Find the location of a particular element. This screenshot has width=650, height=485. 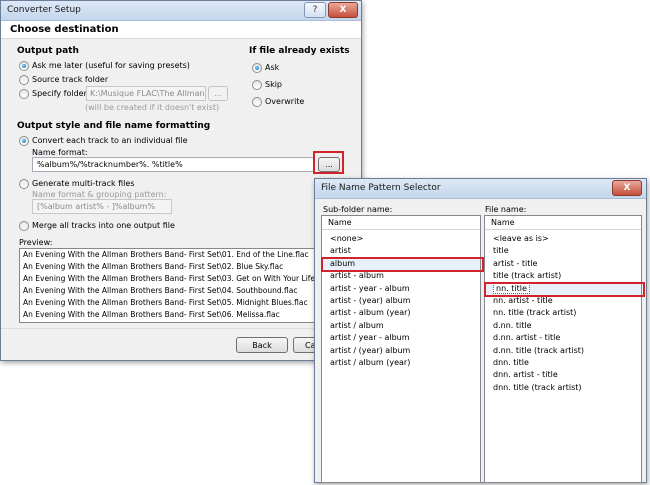

ask-later-label: Ask me later (useful for saving presets) is located at coordinates (111, 65).